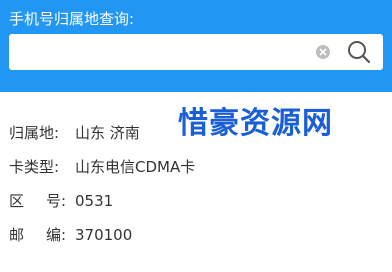  What do you see at coordinates (42, 201) in the screenshot?
I see `area-code-label: 区区号:` at bounding box center [42, 201].